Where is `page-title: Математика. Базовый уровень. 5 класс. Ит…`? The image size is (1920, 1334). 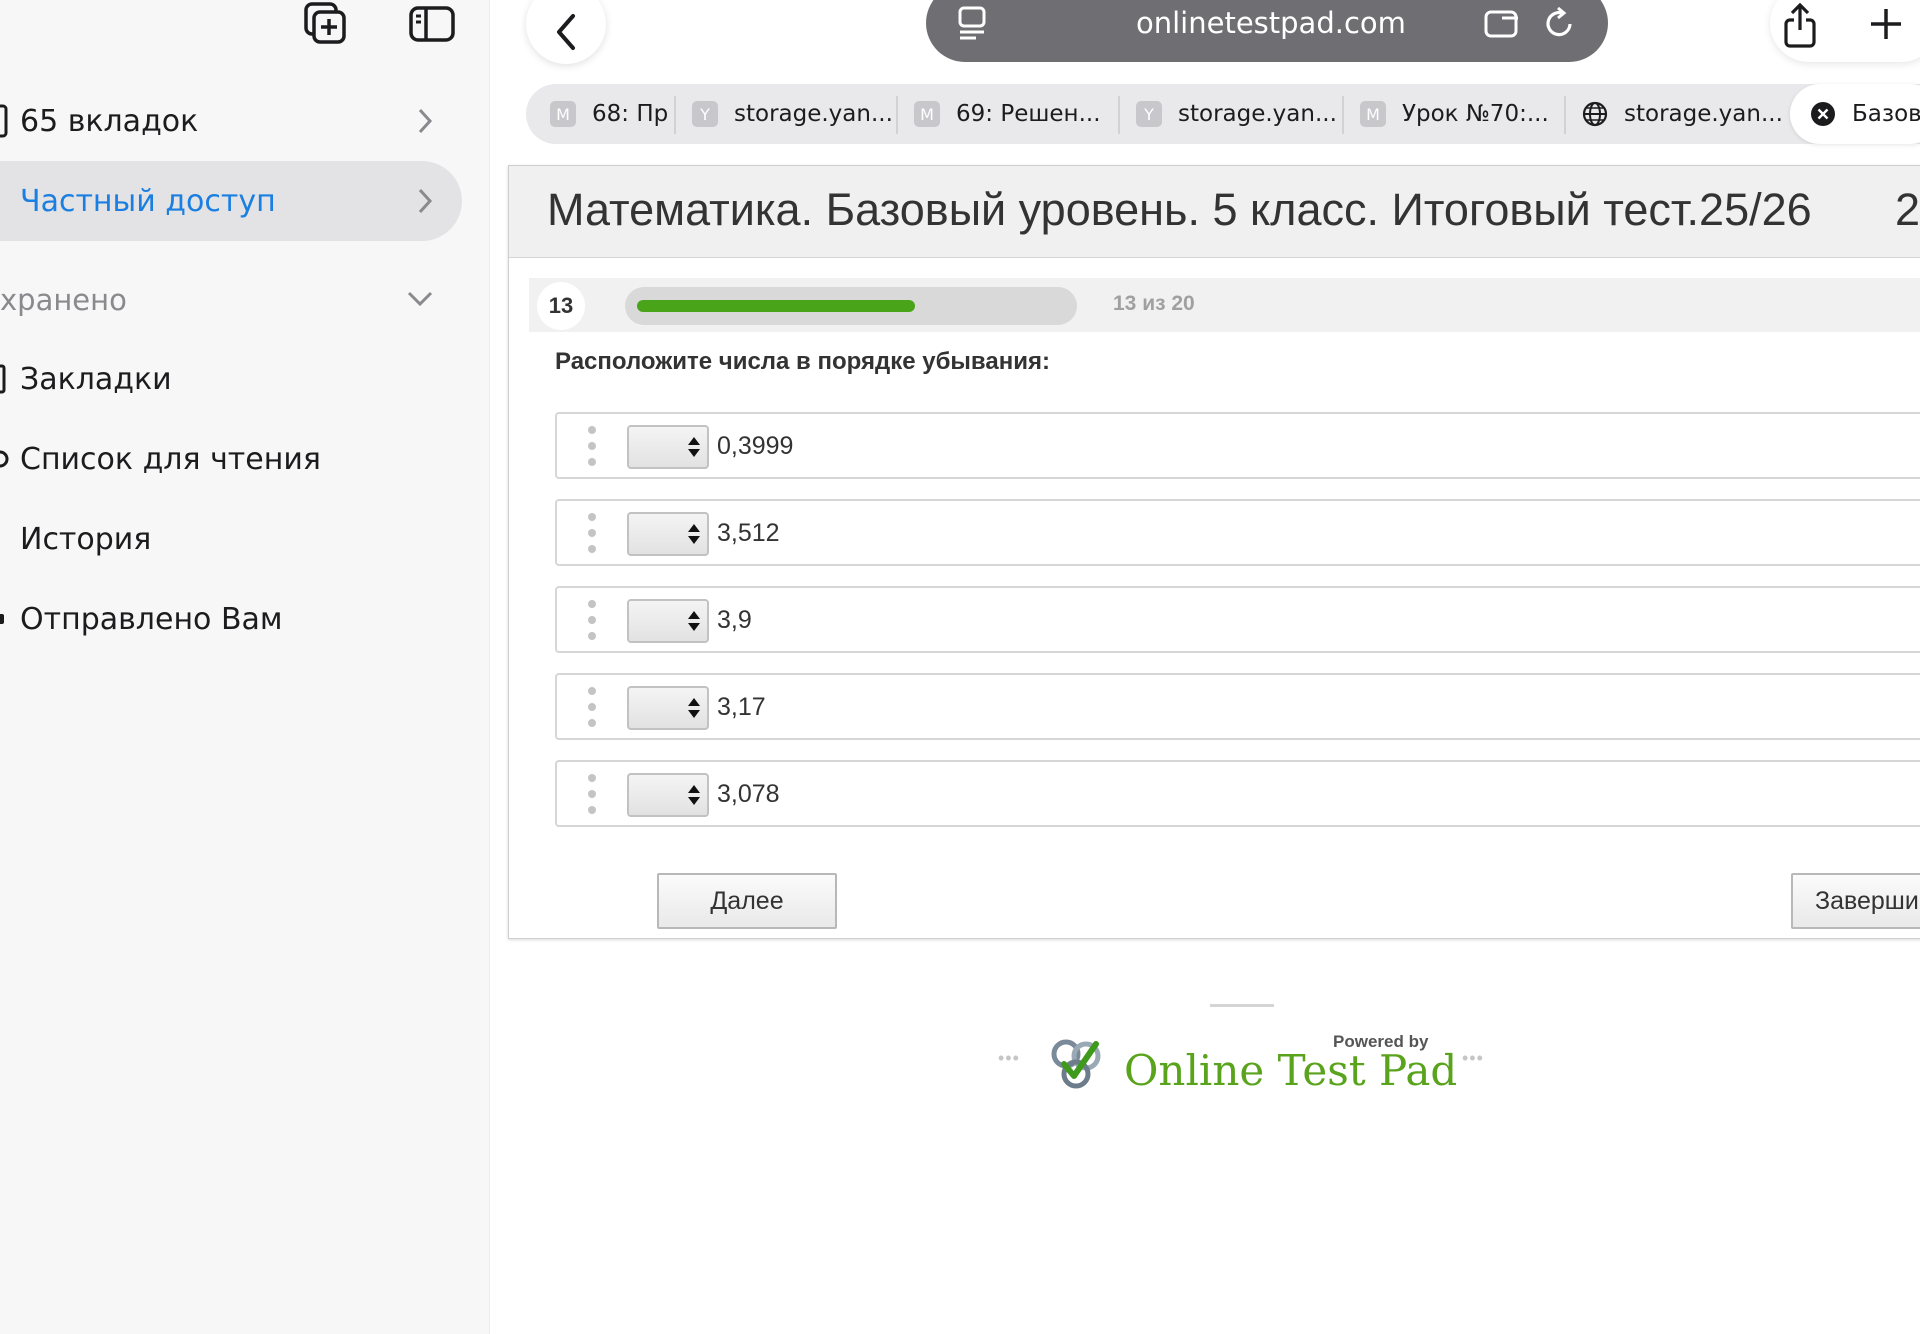
page-title: Математика. Базовый уровень. 5 класс. Ит… is located at coordinates (1179, 209).